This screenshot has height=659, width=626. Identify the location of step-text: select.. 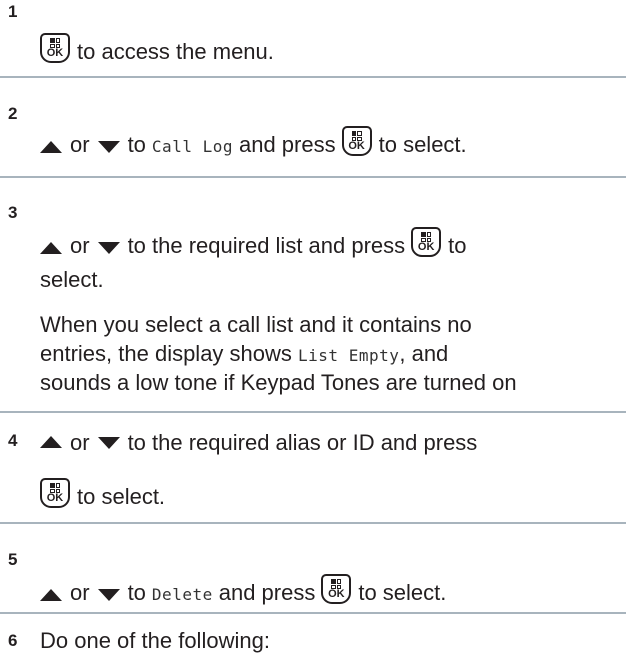
(72, 279).